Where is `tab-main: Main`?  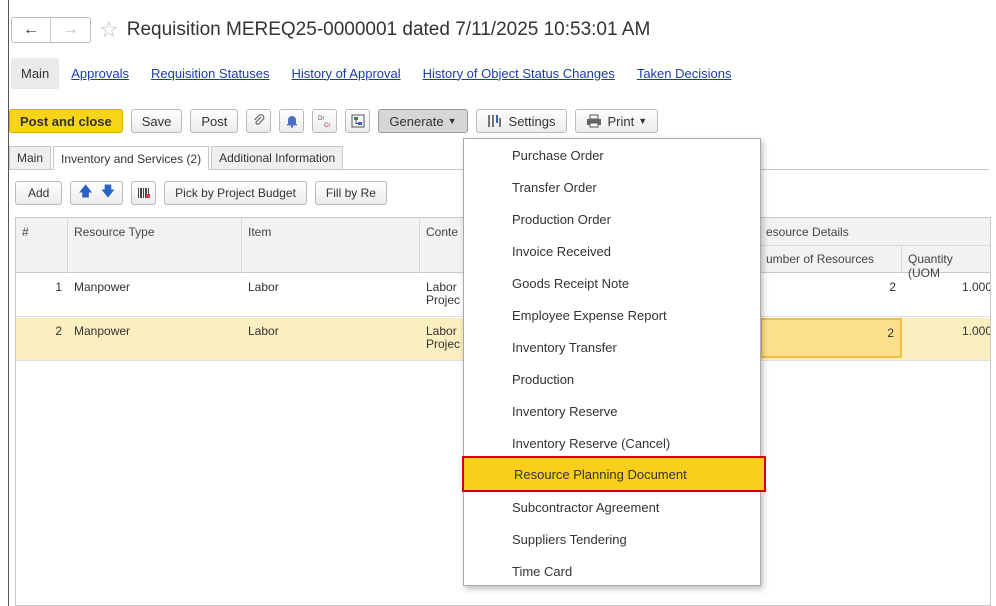 tab-main: Main is located at coordinates (35, 73).